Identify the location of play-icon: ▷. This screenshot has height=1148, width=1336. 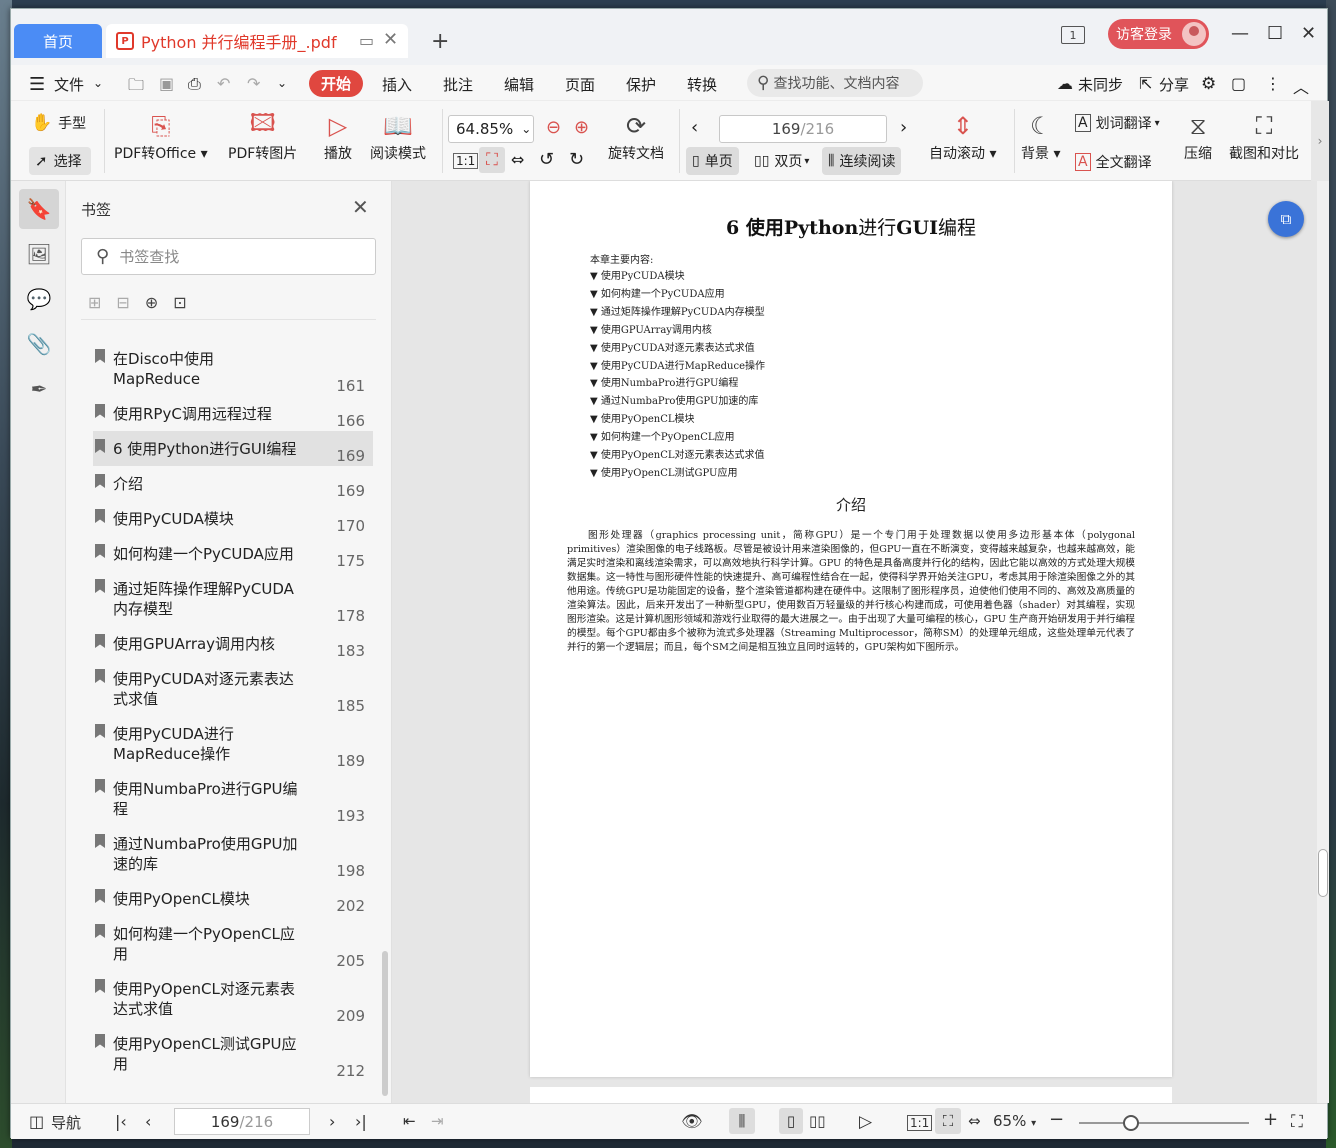
(865, 1122).